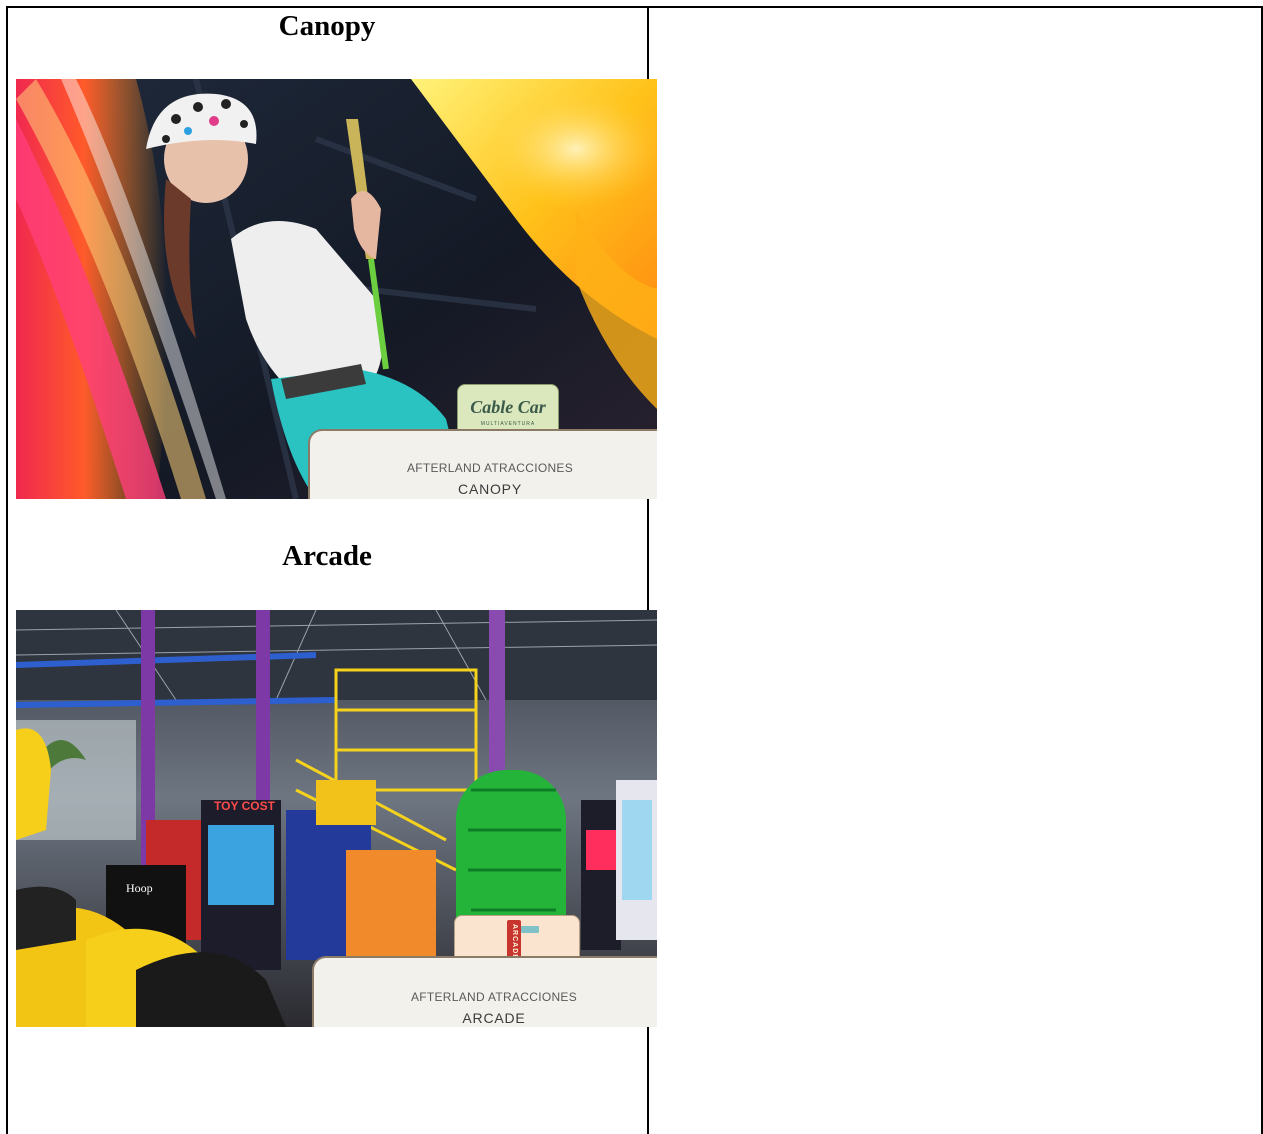  I want to click on canopy-caption-plate: AFTERLAND ATRACCIONES CANOPY, so click(482, 464).